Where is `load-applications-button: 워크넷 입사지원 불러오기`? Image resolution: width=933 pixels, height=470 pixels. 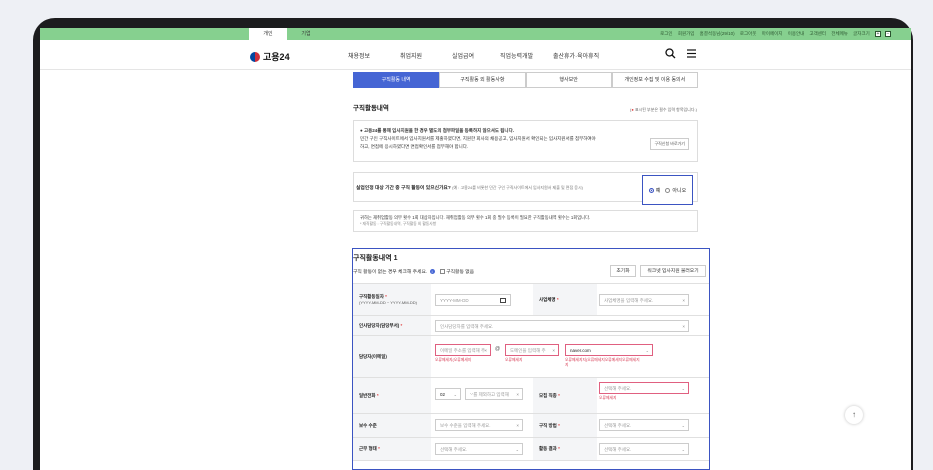 load-applications-button: 워크넷 입사지원 불러오기 is located at coordinates (673, 271).